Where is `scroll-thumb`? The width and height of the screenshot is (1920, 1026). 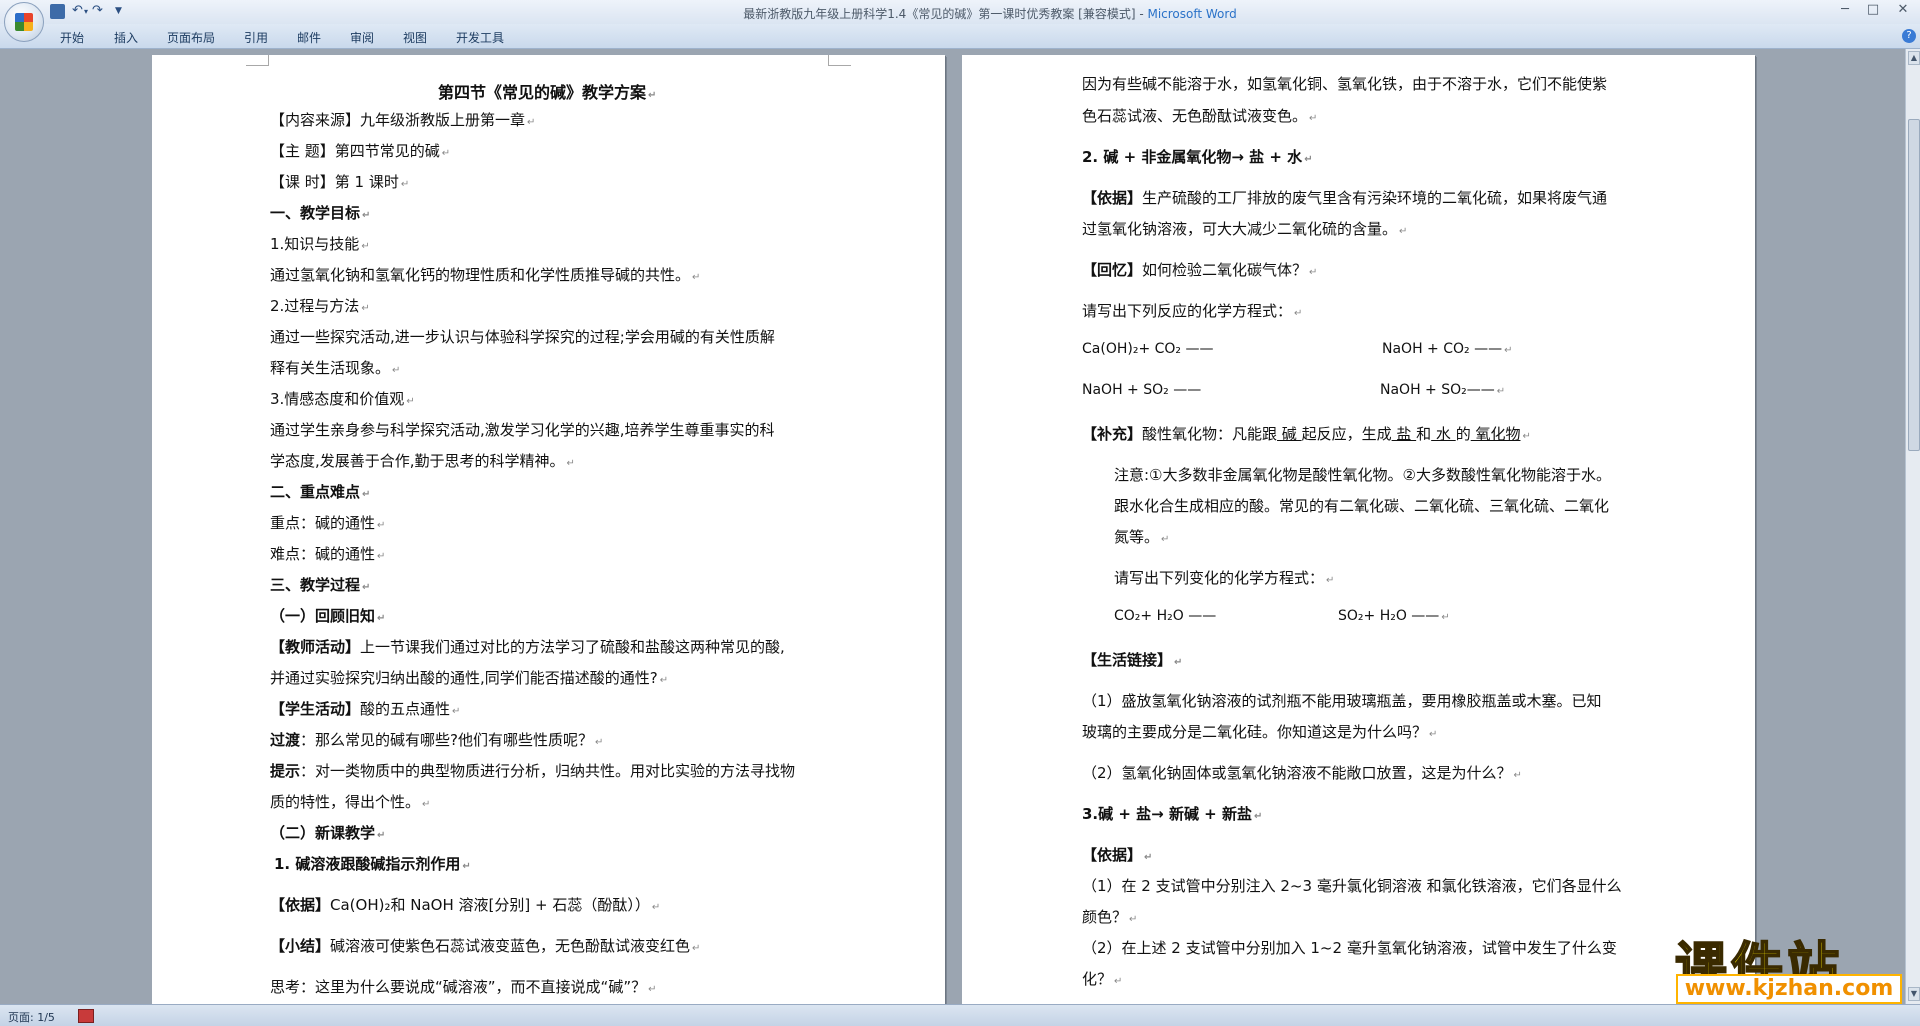
scroll-thumb is located at coordinates (1914, 285).